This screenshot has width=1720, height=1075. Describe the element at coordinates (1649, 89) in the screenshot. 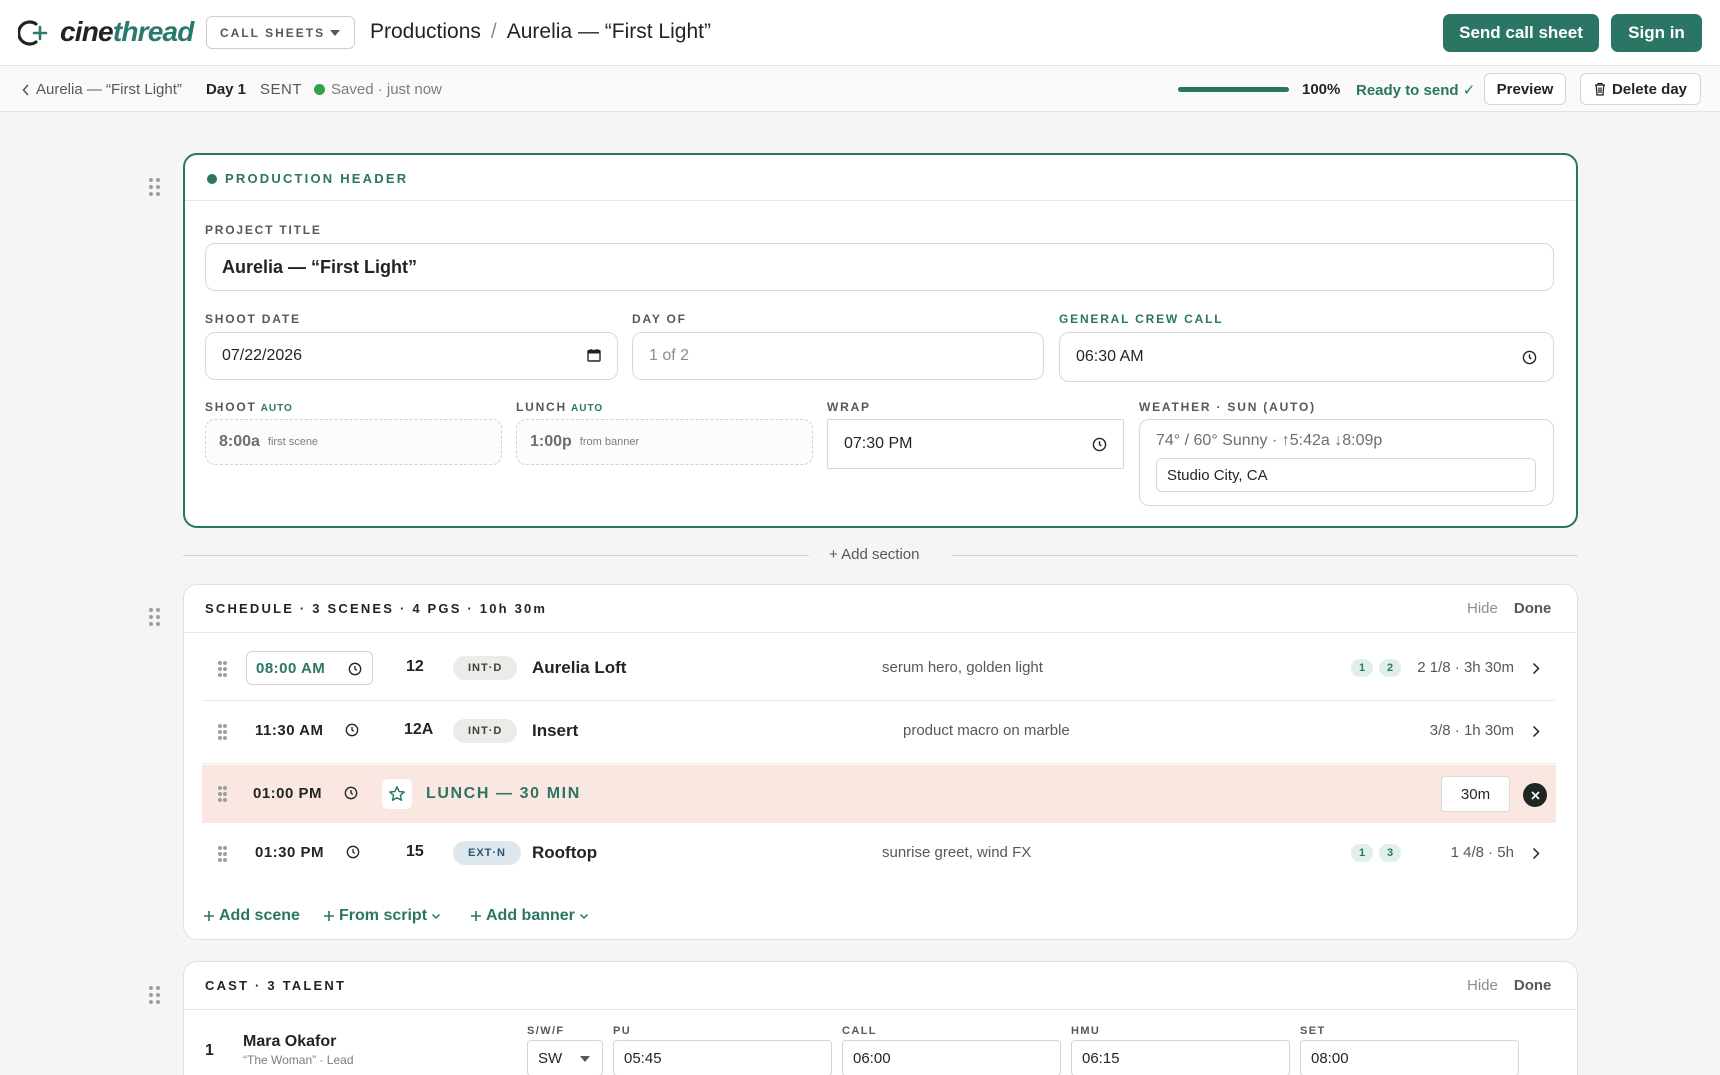

I see `delete-day-label: Delete day` at that location.